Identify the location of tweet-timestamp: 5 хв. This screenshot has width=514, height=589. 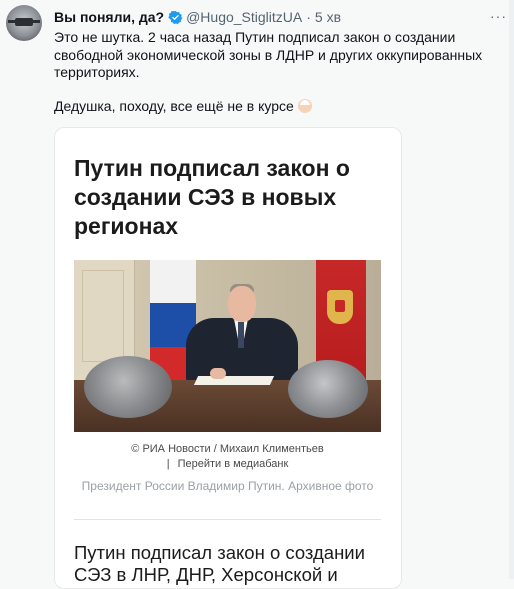
(328, 17).